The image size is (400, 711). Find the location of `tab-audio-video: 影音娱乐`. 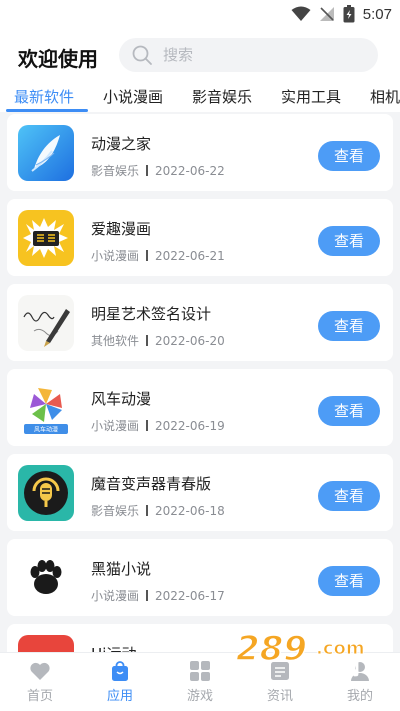

tab-audio-video: 影音娱乐 is located at coordinates (222, 96).